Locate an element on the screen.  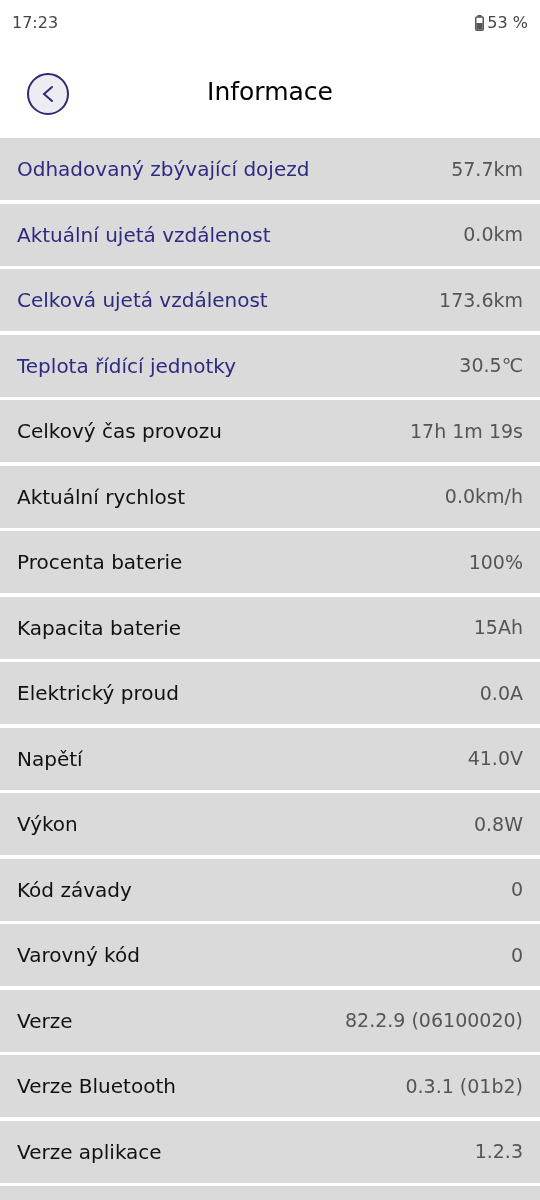
back-button is located at coordinates (48, 94).